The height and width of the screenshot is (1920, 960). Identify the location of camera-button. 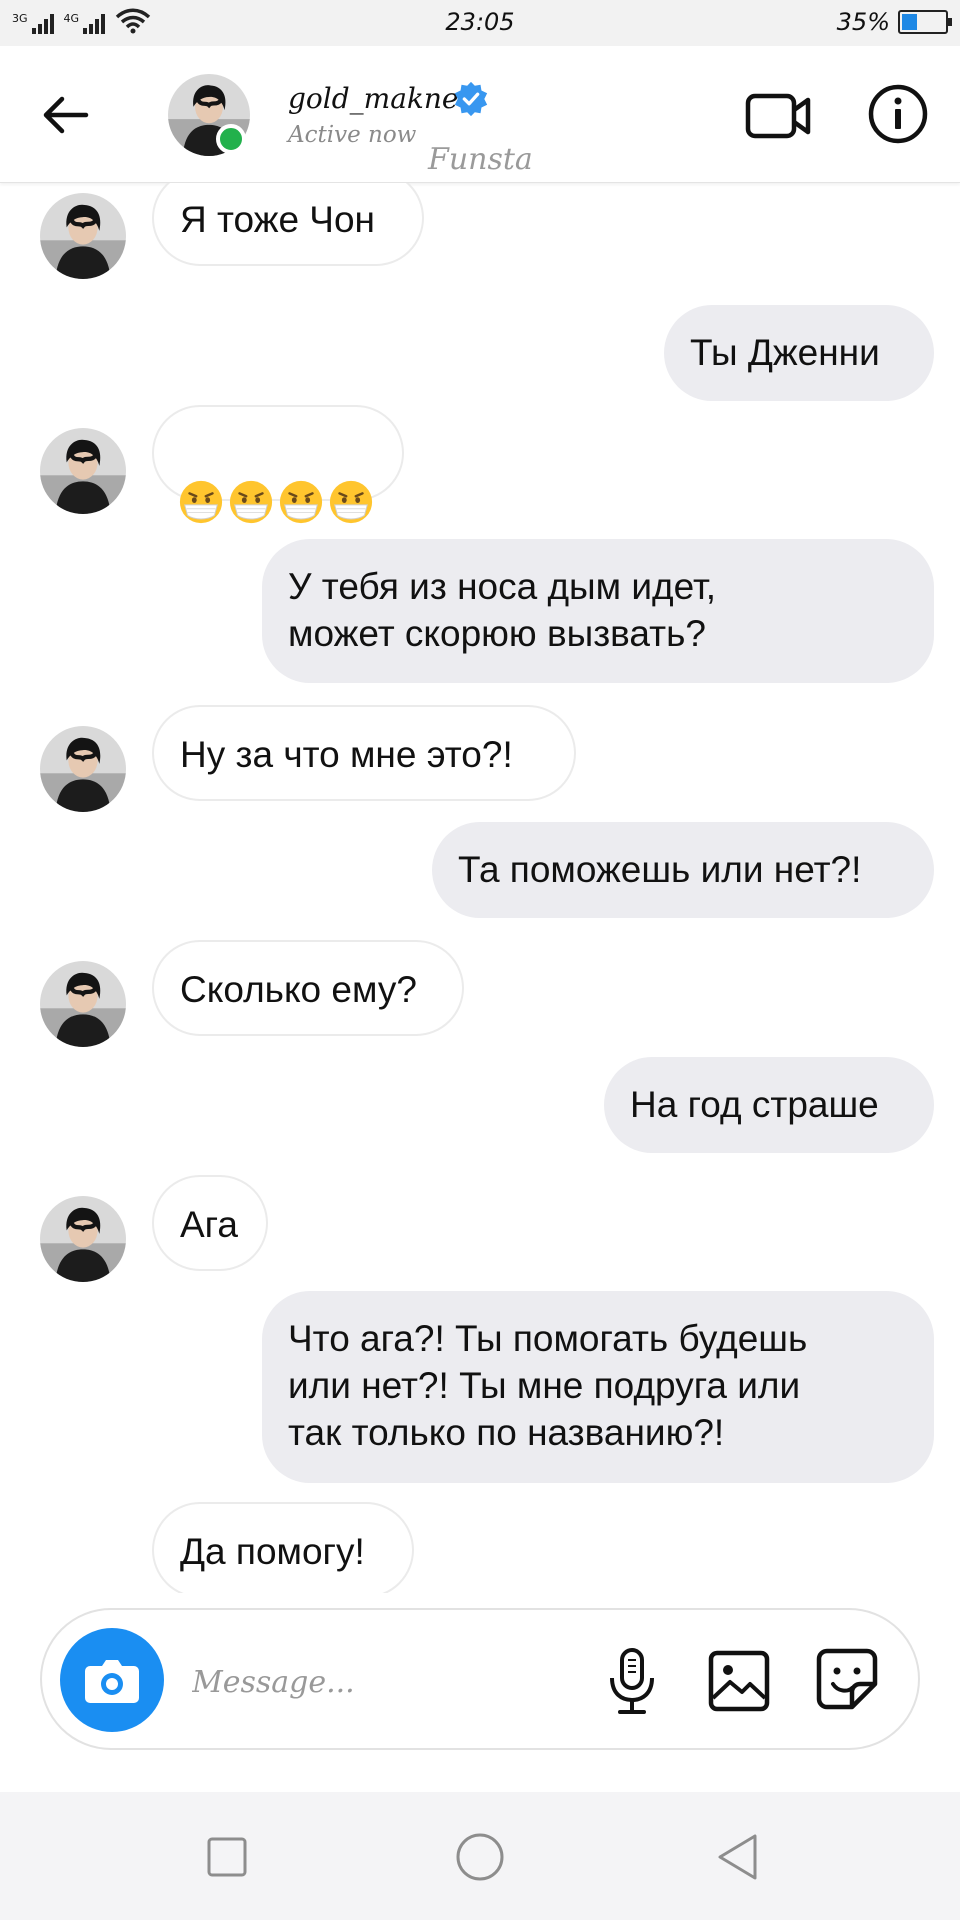
(112, 1680).